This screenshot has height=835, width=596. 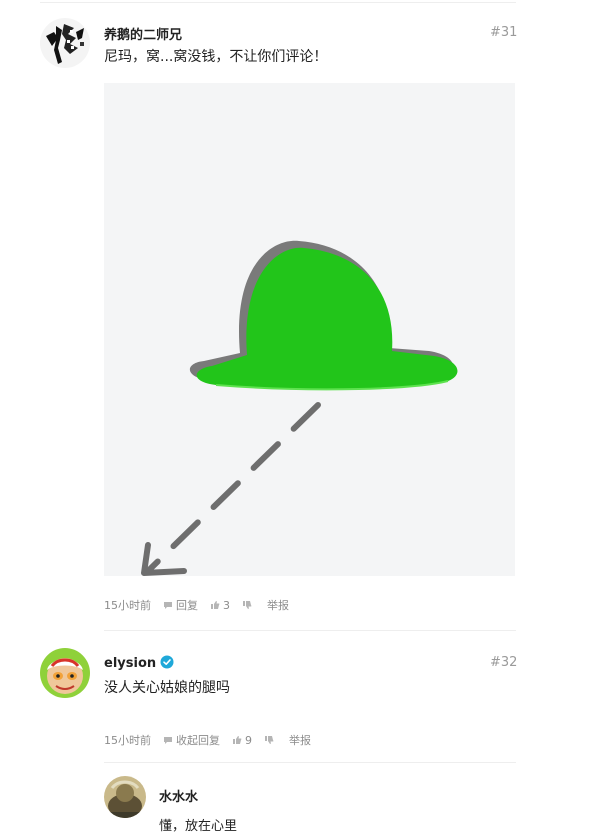 What do you see at coordinates (278, 2) in the screenshot?
I see `top-divider` at bounding box center [278, 2].